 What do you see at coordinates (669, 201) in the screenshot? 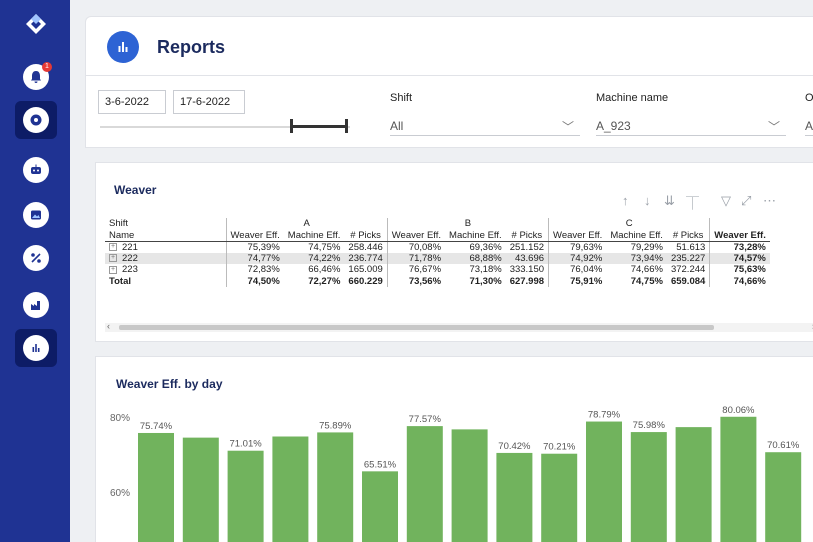
I see `next-level-icon: ⇊` at bounding box center [669, 201].